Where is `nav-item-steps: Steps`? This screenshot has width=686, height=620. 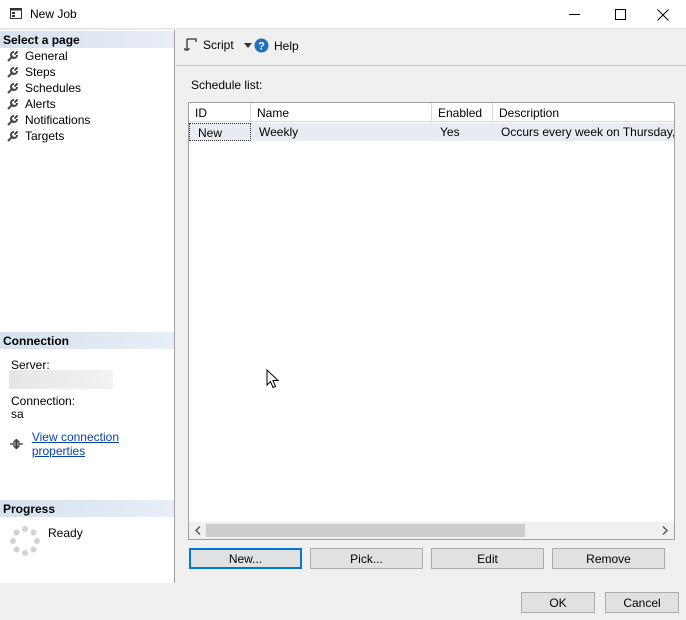
nav-item-steps: Steps is located at coordinates (31, 72).